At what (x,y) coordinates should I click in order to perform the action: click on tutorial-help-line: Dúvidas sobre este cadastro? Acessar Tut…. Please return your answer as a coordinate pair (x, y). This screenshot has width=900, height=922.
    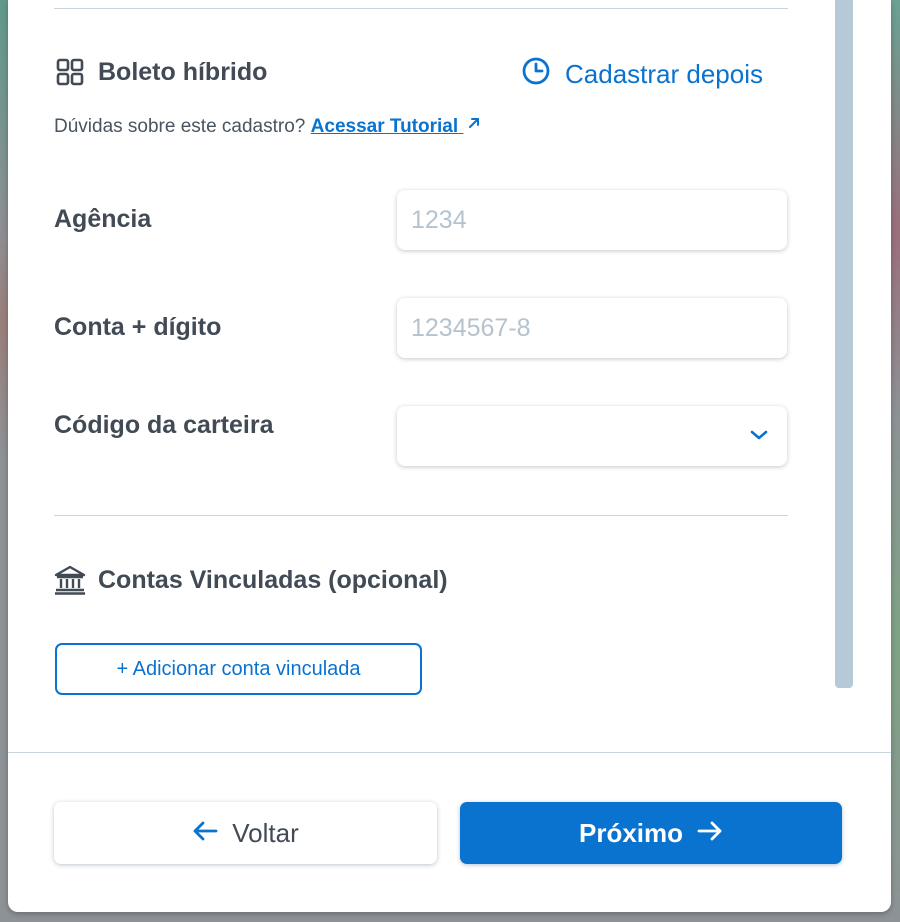
    Looking at the image, I should click on (267, 127).